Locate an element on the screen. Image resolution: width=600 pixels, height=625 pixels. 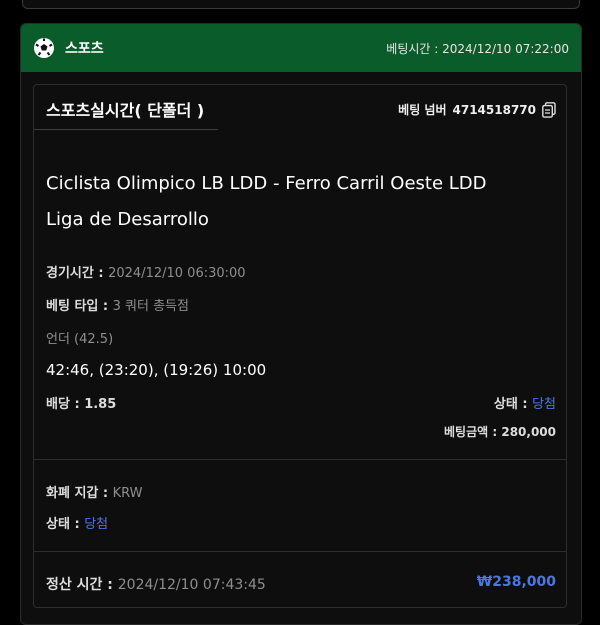
bet-amount-label: 베팅금액 is located at coordinates (466, 432).